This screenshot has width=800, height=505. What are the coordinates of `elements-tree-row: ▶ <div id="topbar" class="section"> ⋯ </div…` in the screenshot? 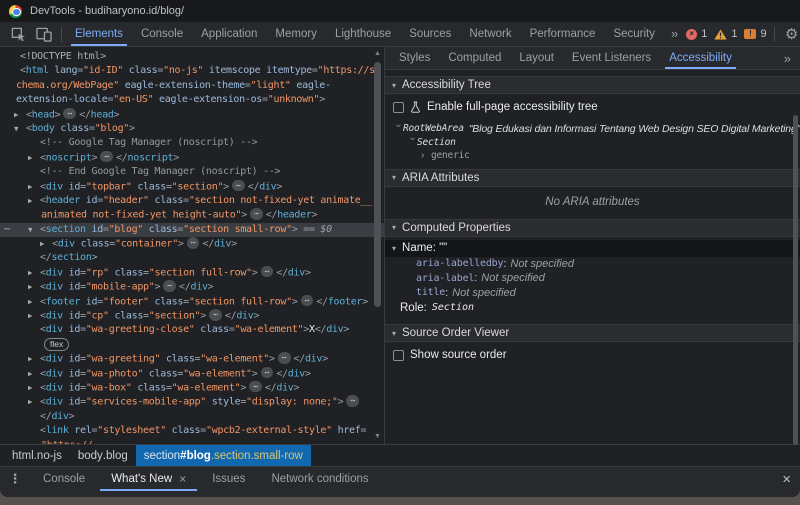 It's located at (192, 186).